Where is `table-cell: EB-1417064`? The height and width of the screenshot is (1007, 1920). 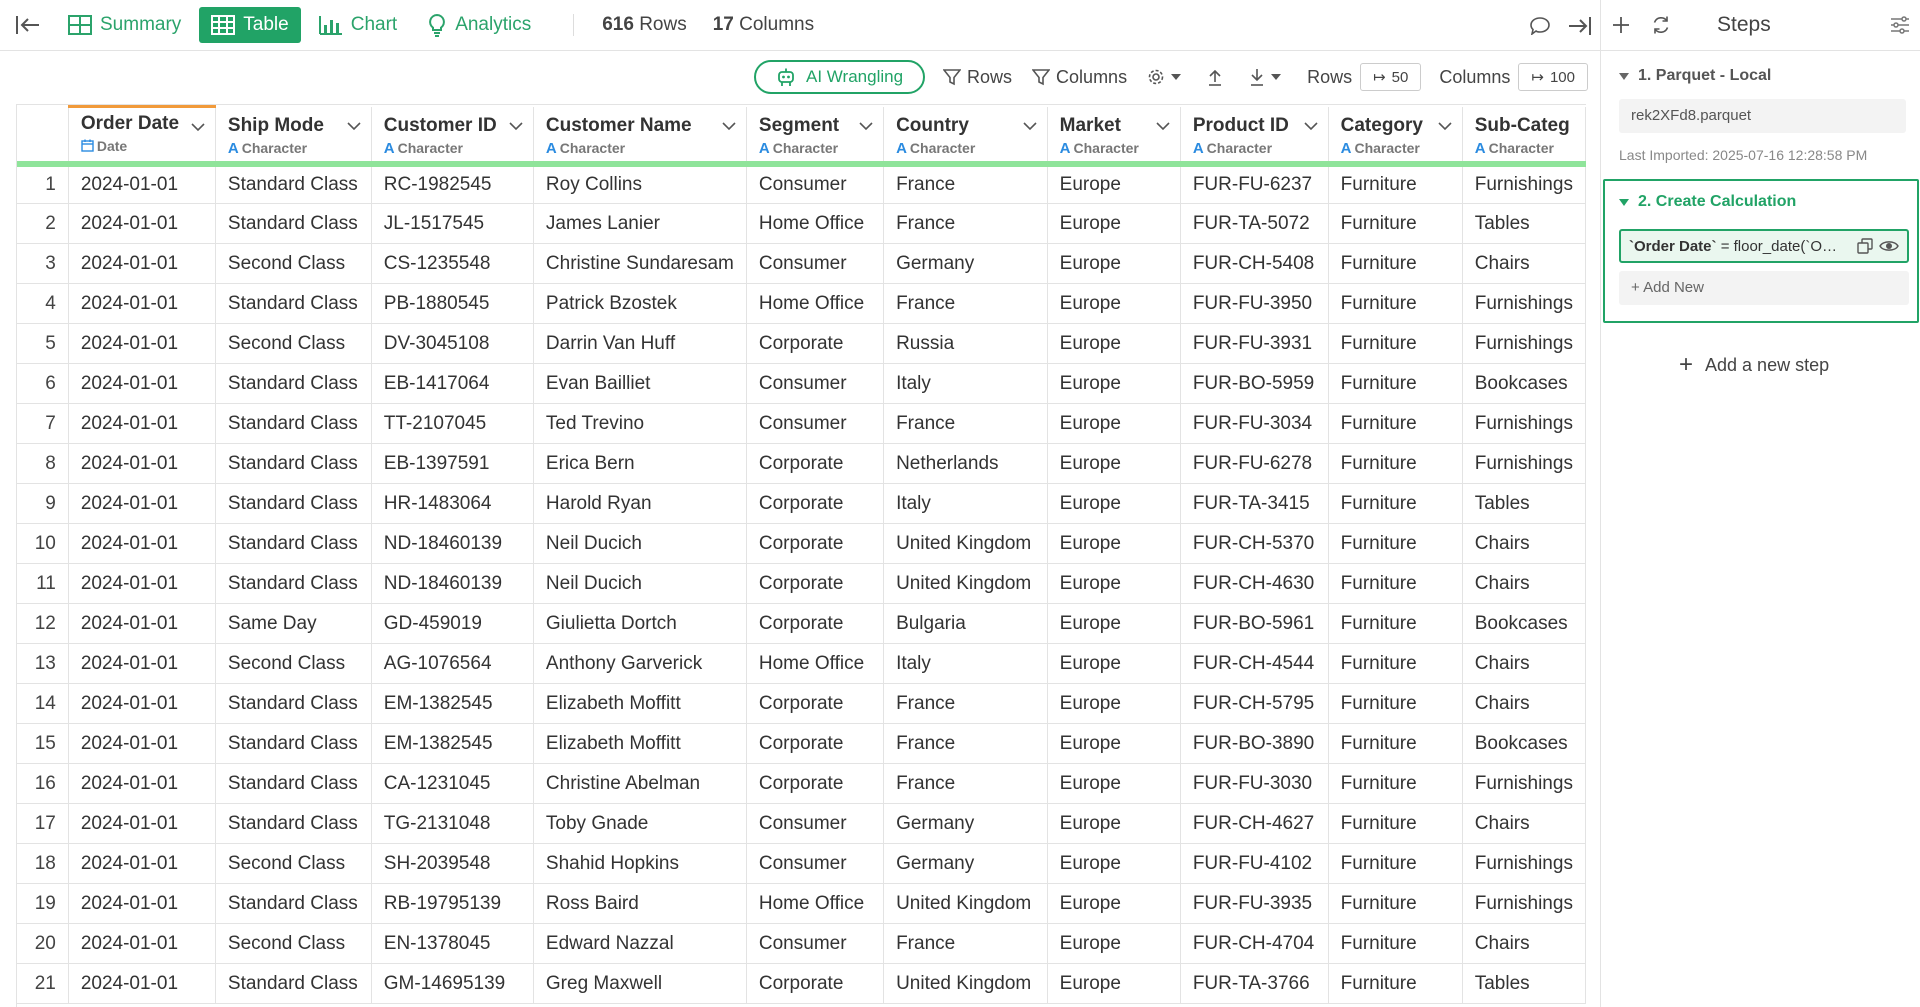
table-cell: EB-1417064 is located at coordinates (452, 383).